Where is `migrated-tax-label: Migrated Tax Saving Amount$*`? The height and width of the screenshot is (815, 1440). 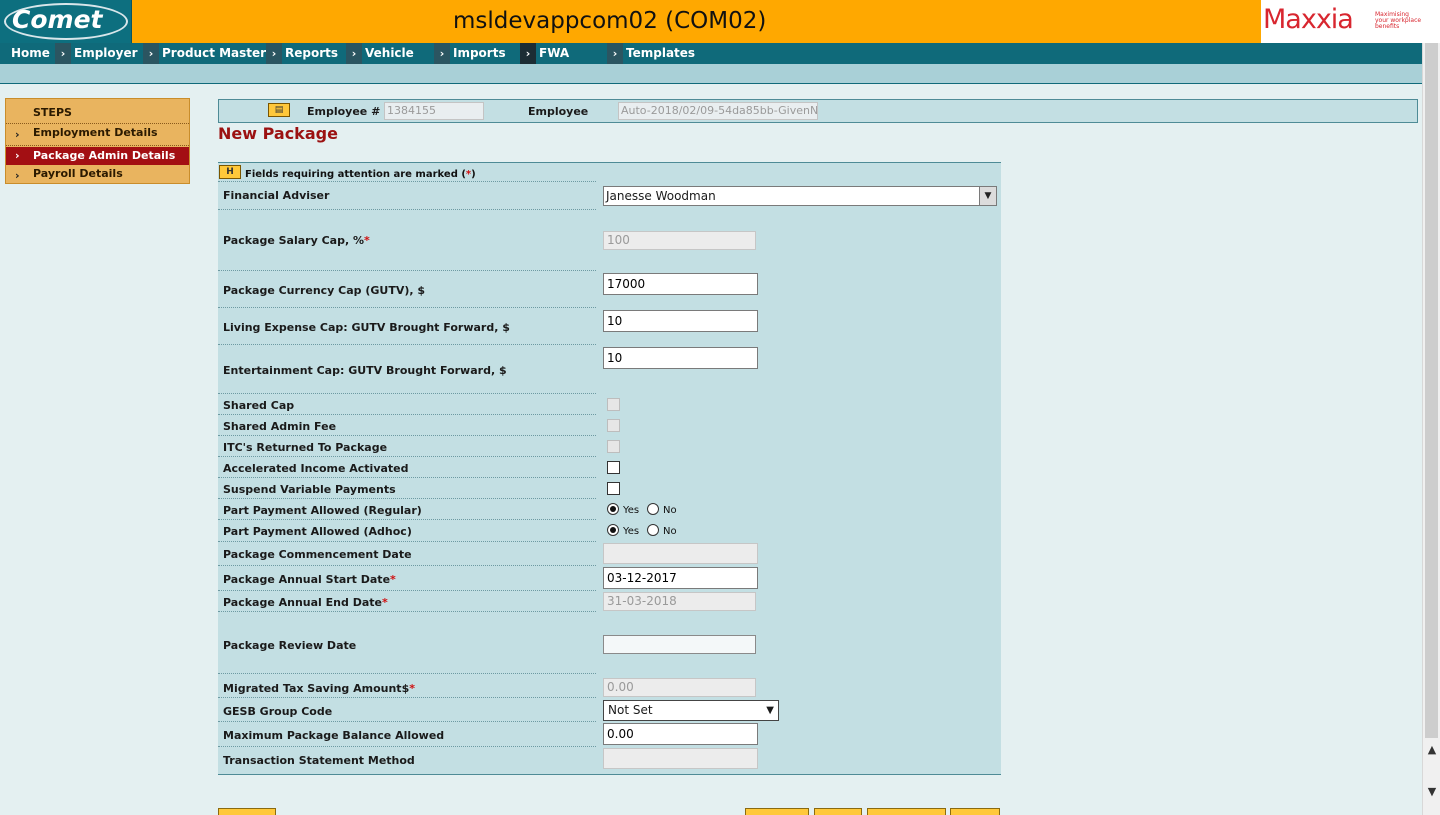
migrated-tax-label: Migrated Tax Saving Amount$* is located at coordinates (319, 688).